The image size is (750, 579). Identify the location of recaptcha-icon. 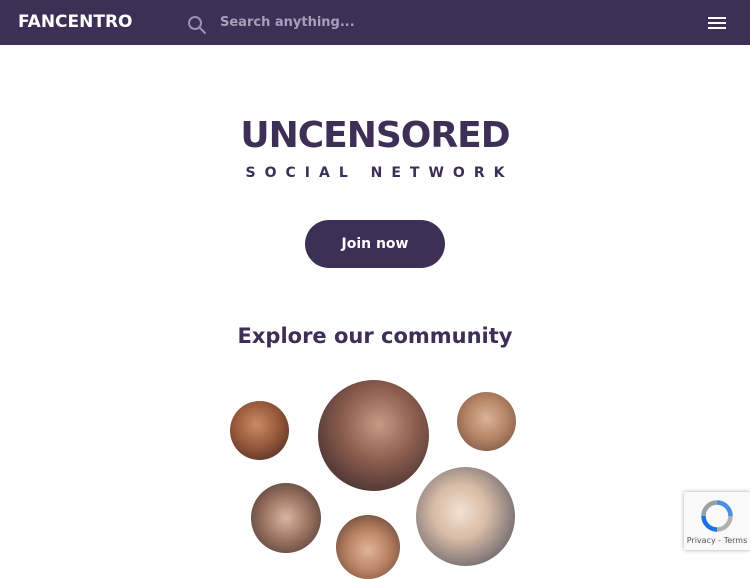
(717, 516).